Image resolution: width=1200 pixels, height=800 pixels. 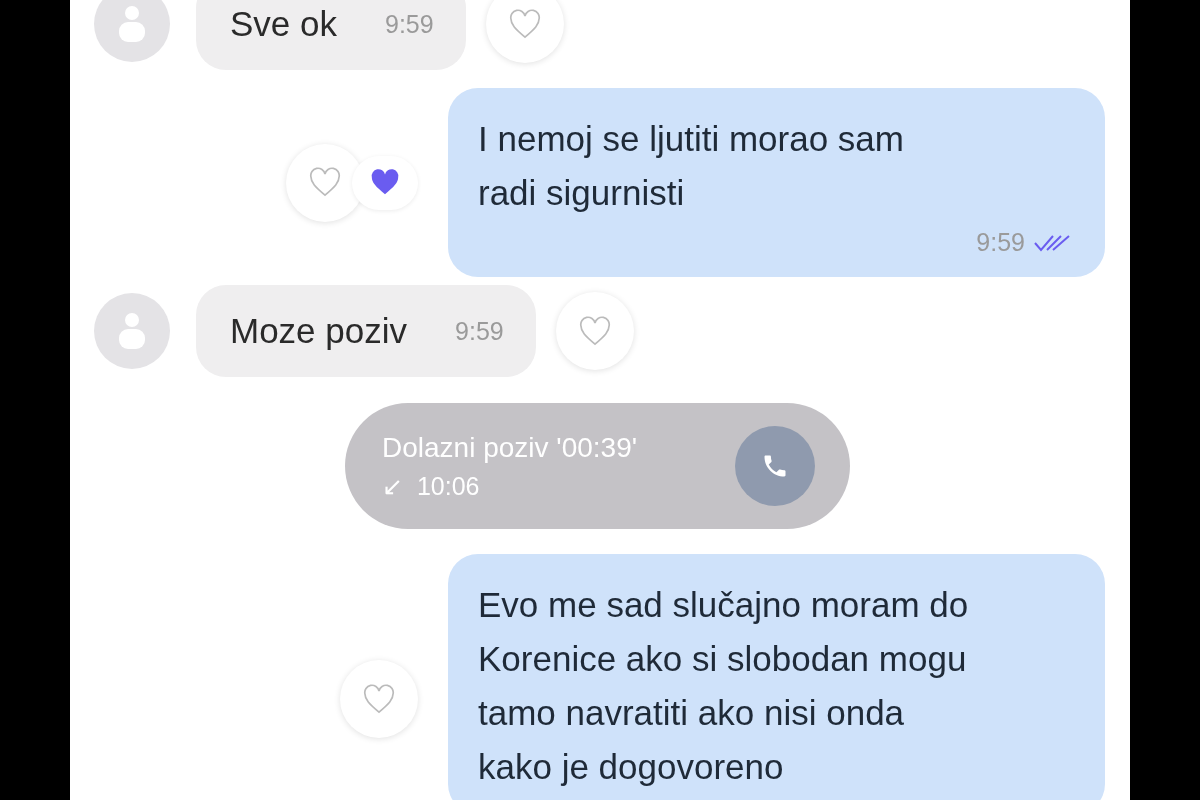 I want to click on message-text: Moze poziv, so click(x=319, y=331).